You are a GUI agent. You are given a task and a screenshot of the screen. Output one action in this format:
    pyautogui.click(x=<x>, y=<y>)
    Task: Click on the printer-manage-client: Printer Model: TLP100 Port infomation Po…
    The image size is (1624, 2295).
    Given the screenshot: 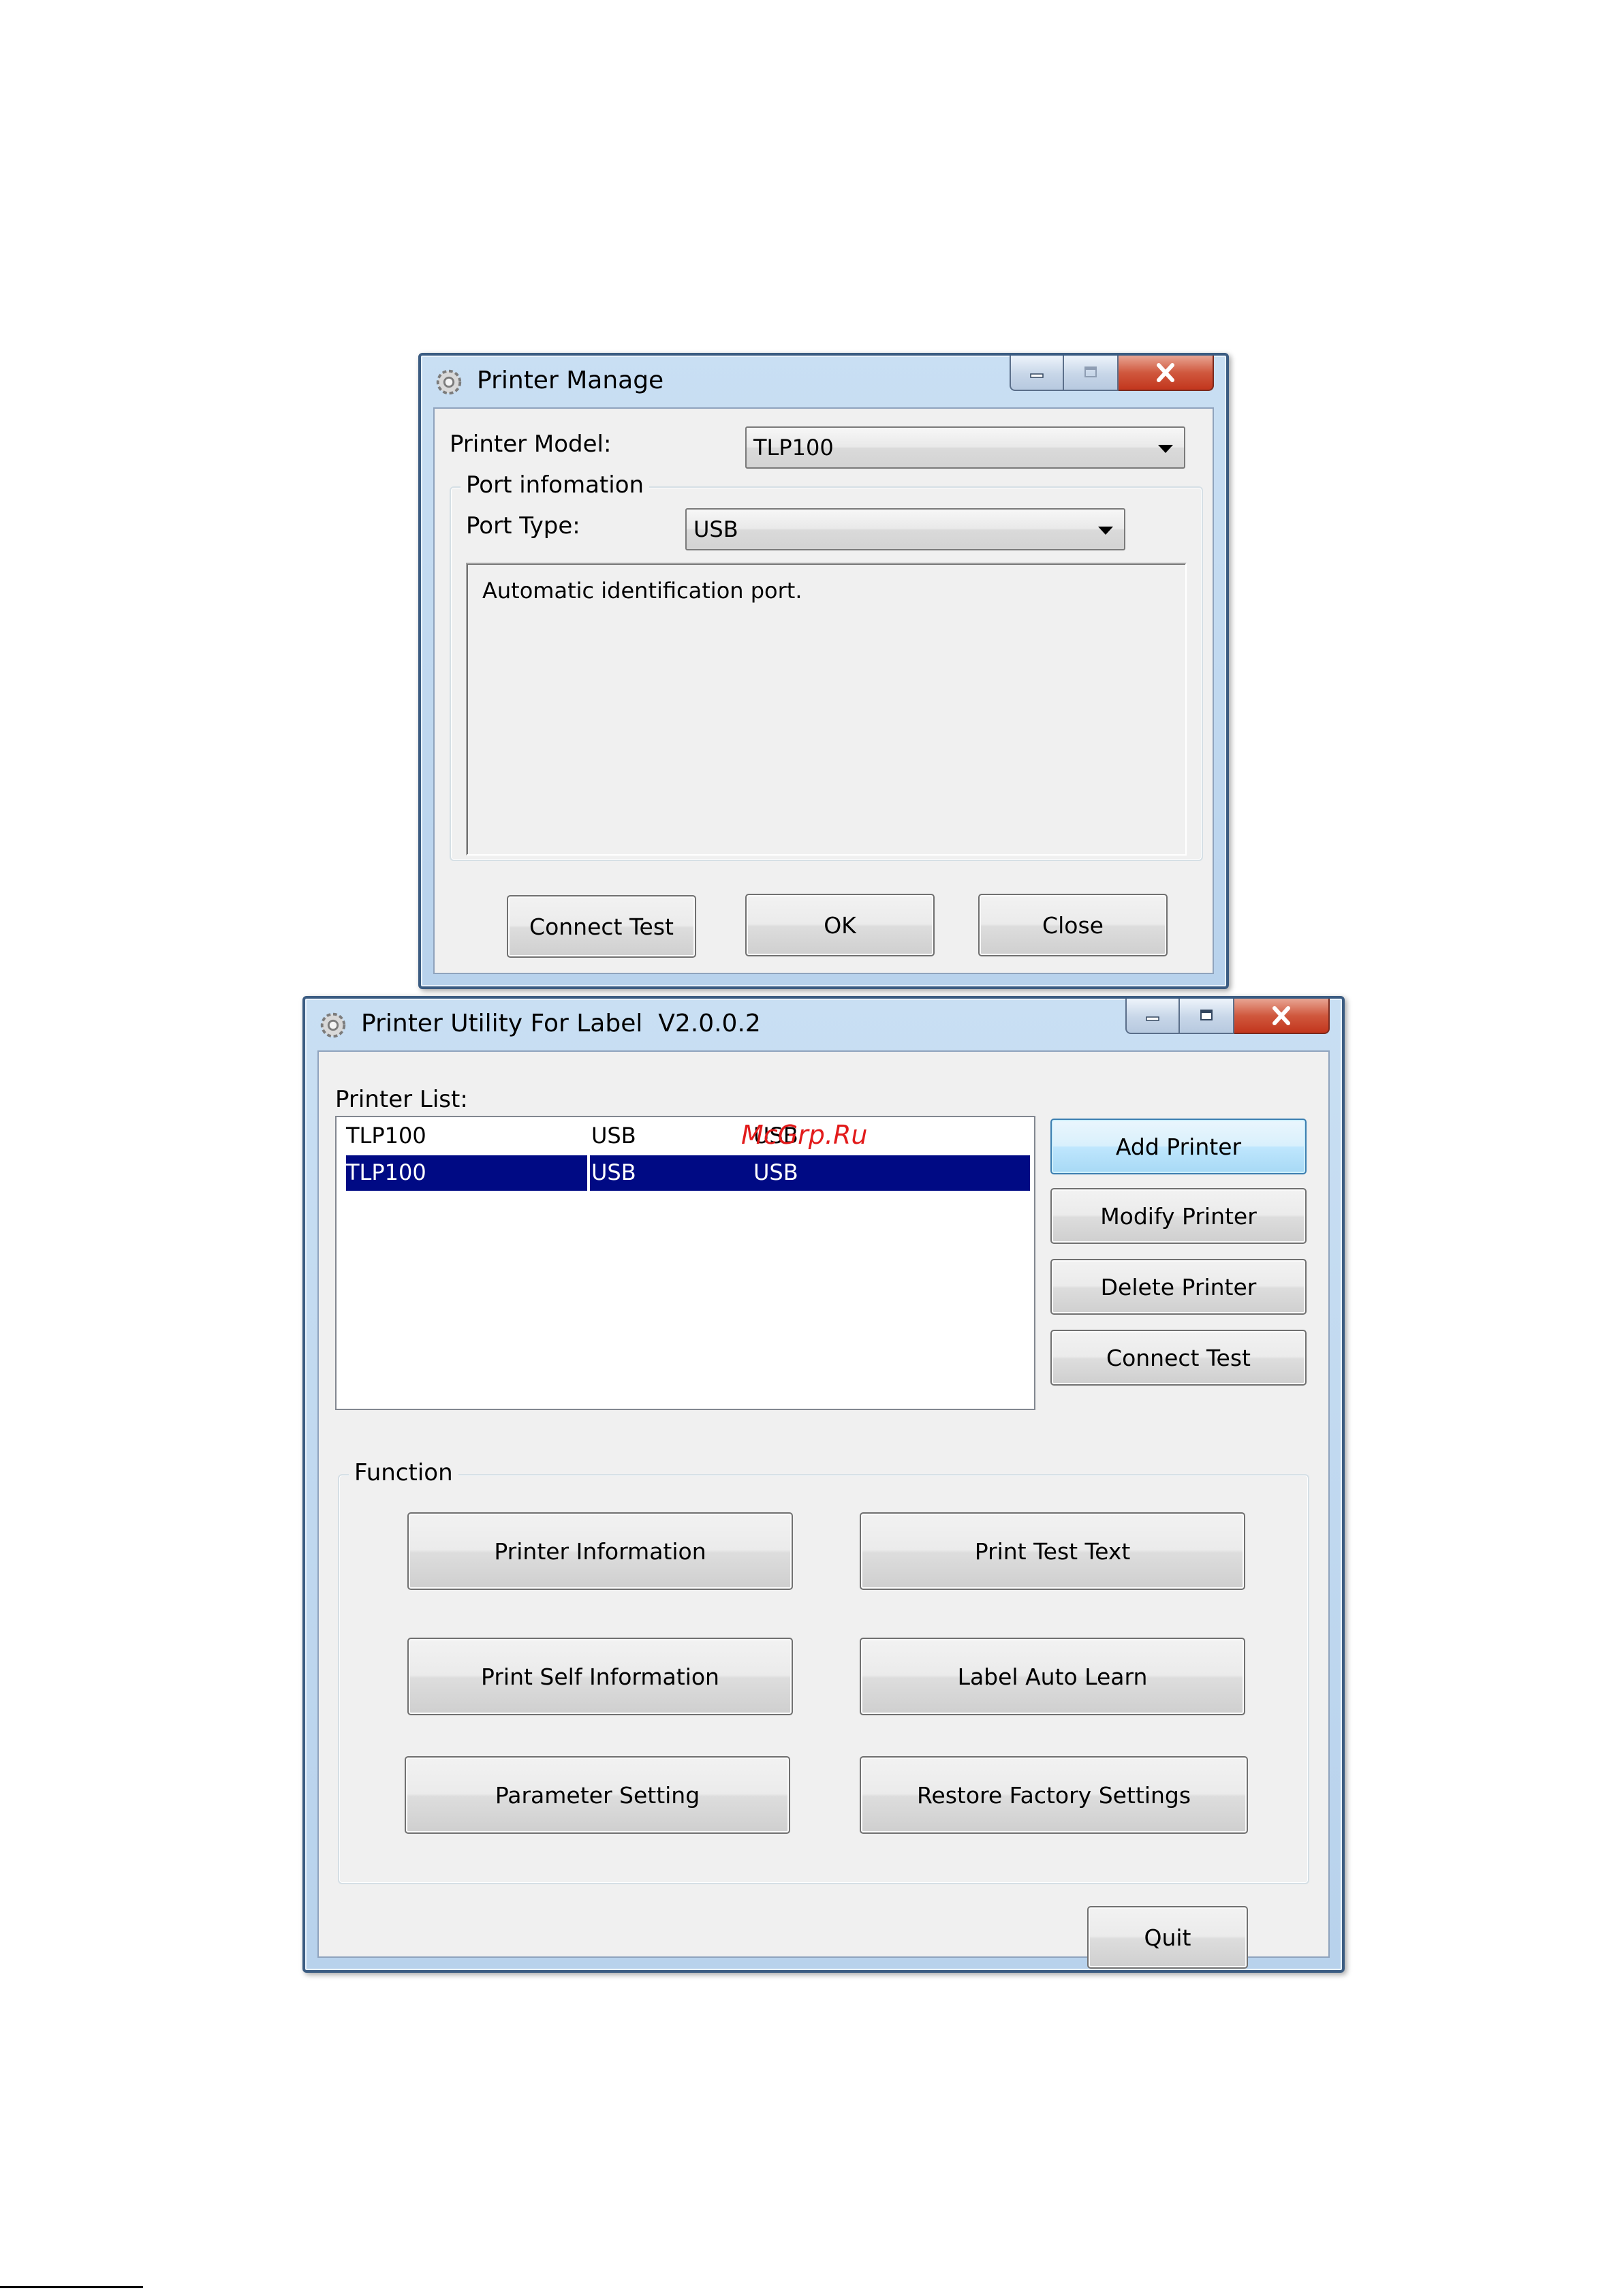 What is the action you would take?
    pyautogui.click(x=823, y=690)
    